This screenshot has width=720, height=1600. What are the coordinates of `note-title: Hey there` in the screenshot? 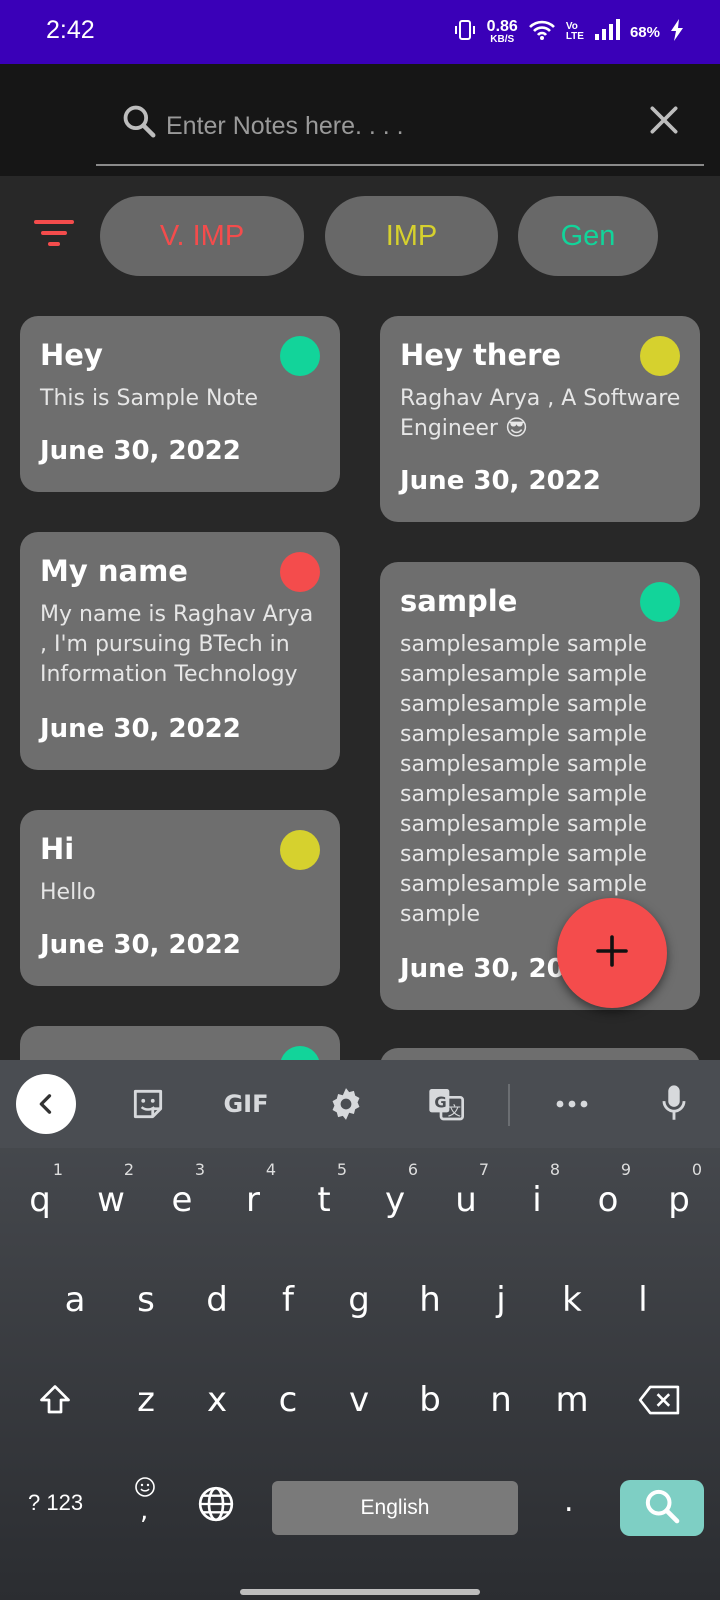 It's located at (481, 355).